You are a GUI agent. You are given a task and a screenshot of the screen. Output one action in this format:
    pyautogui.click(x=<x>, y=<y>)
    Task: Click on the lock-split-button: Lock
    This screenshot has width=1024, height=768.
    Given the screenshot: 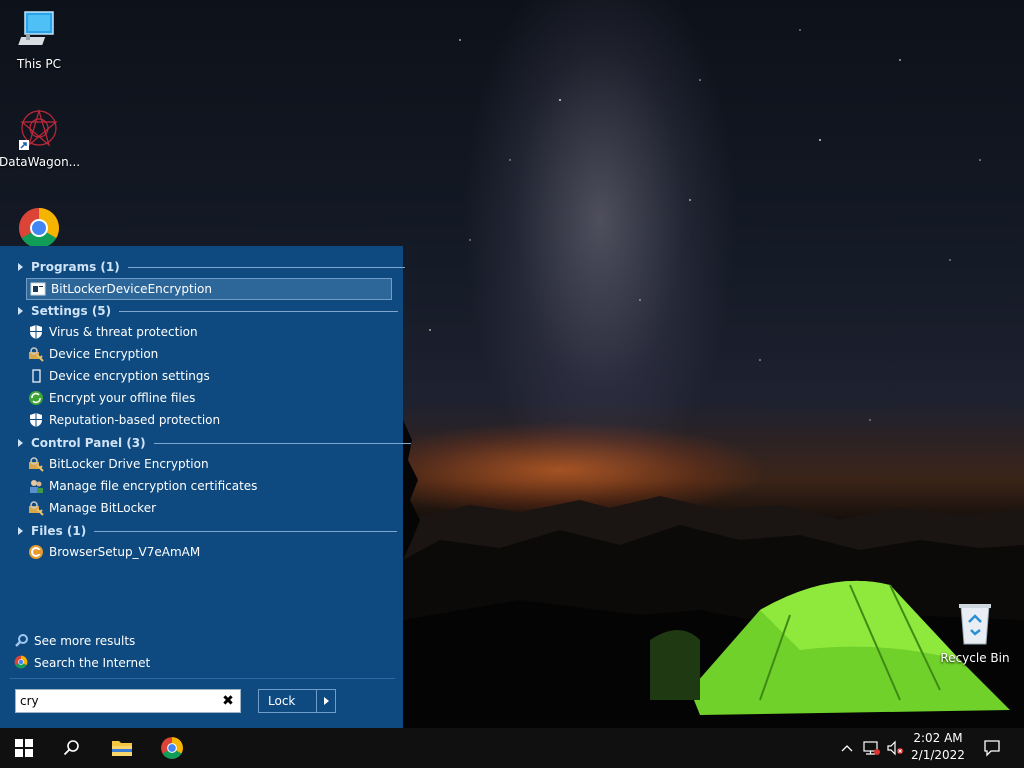 What is the action you would take?
    pyautogui.click(x=297, y=701)
    